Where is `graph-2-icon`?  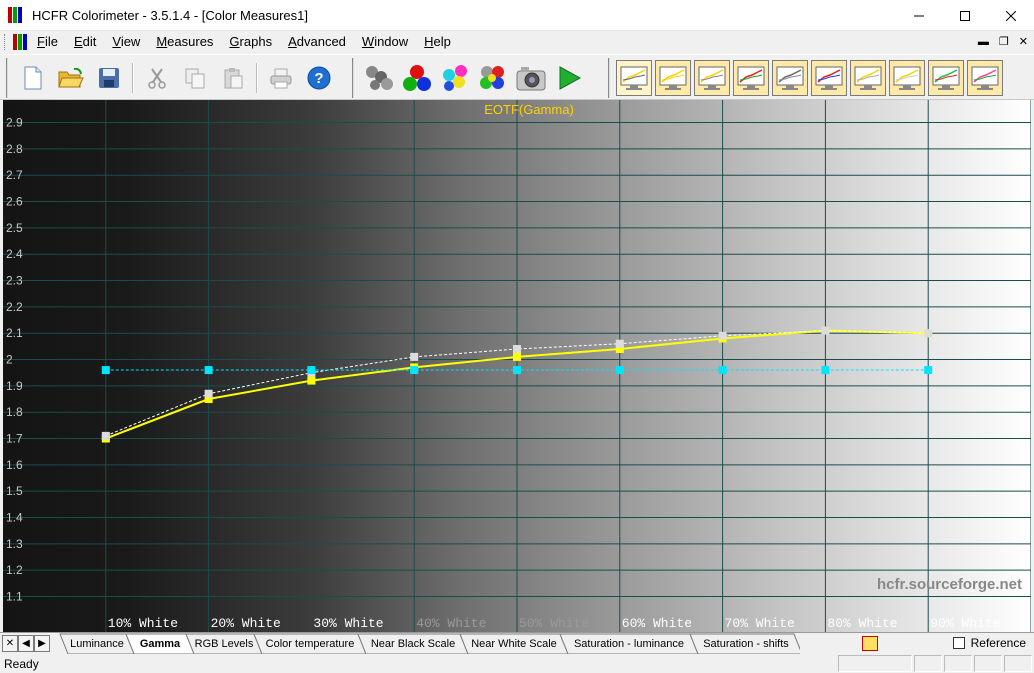
graph-2-icon is located at coordinates (673, 78).